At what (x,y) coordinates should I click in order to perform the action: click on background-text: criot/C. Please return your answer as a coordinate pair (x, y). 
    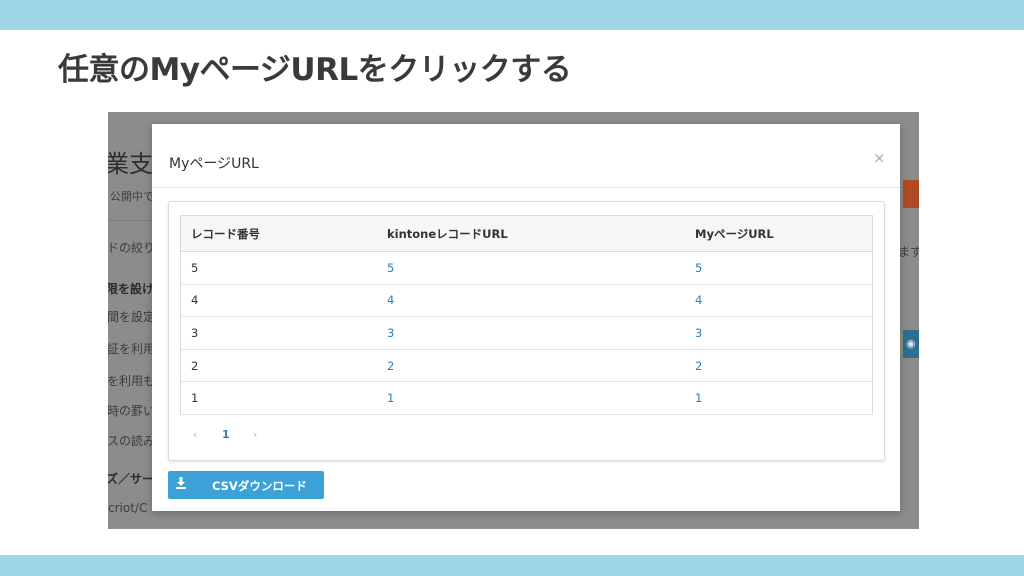
    Looking at the image, I should click on (128, 508).